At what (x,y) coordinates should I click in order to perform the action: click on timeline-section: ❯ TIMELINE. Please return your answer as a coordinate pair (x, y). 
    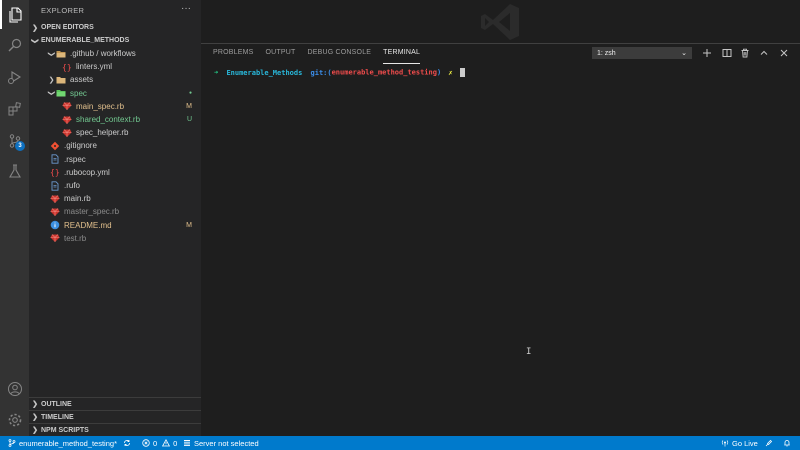
    Looking at the image, I should click on (115, 416).